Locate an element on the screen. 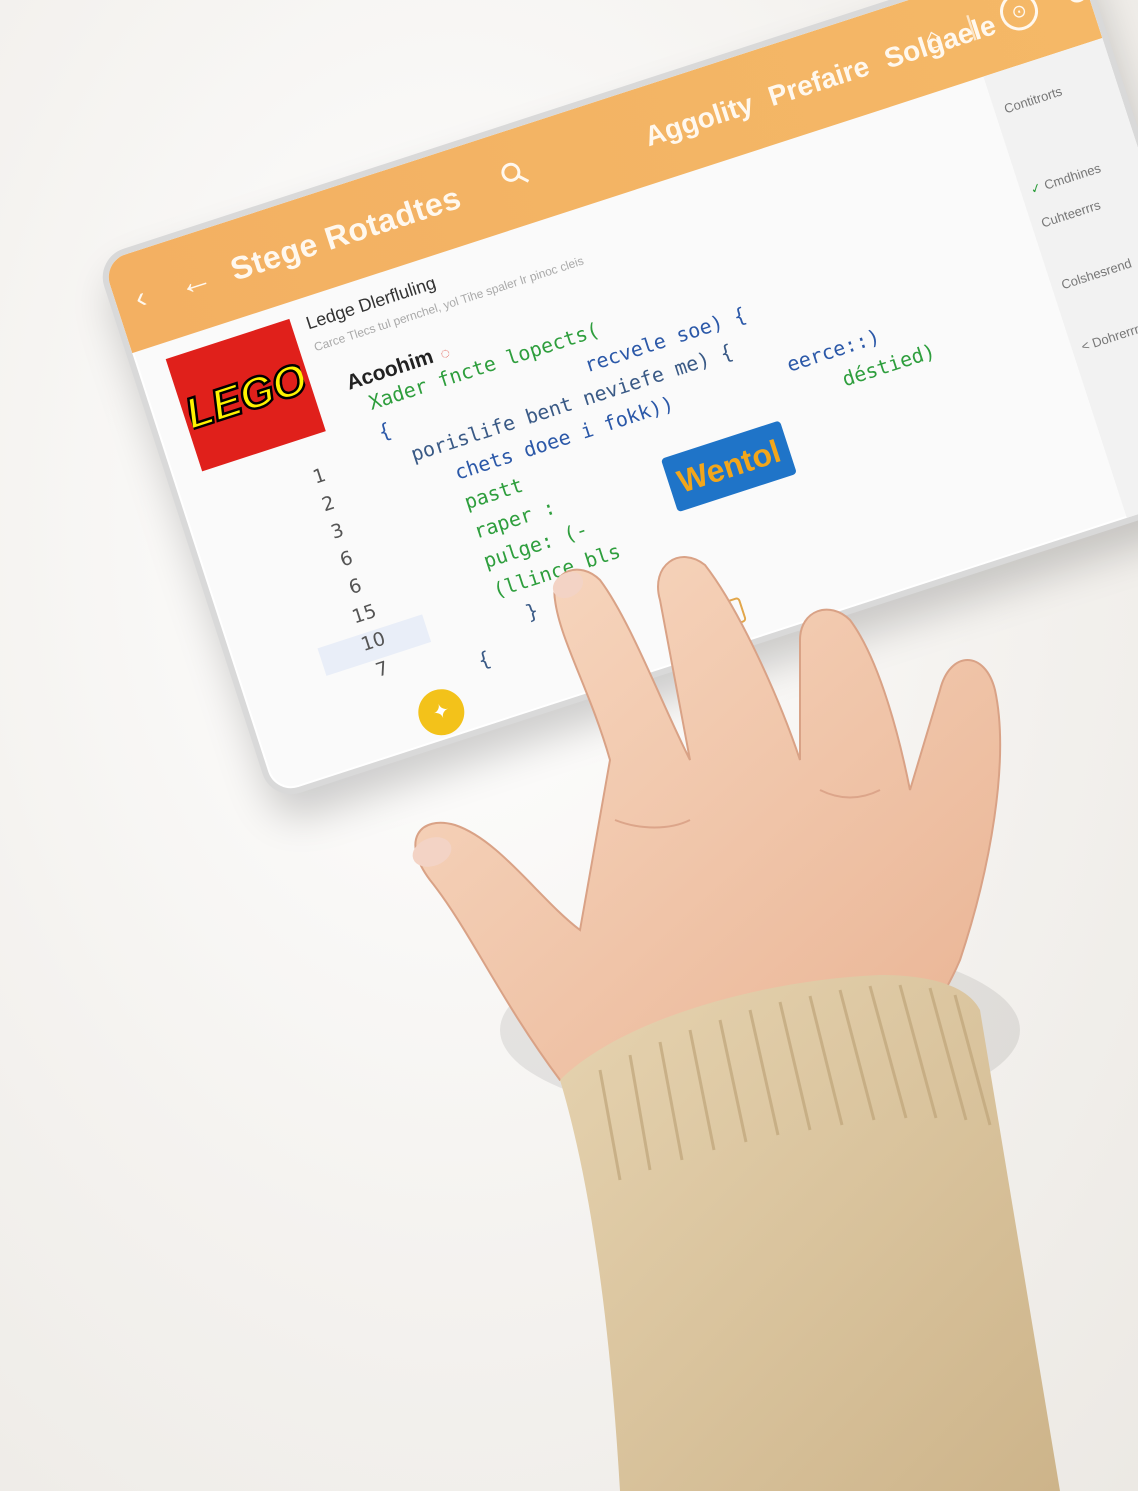 This screenshot has width=1138, height=1491. svg-text: LEGO is located at coordinates (246, 396).